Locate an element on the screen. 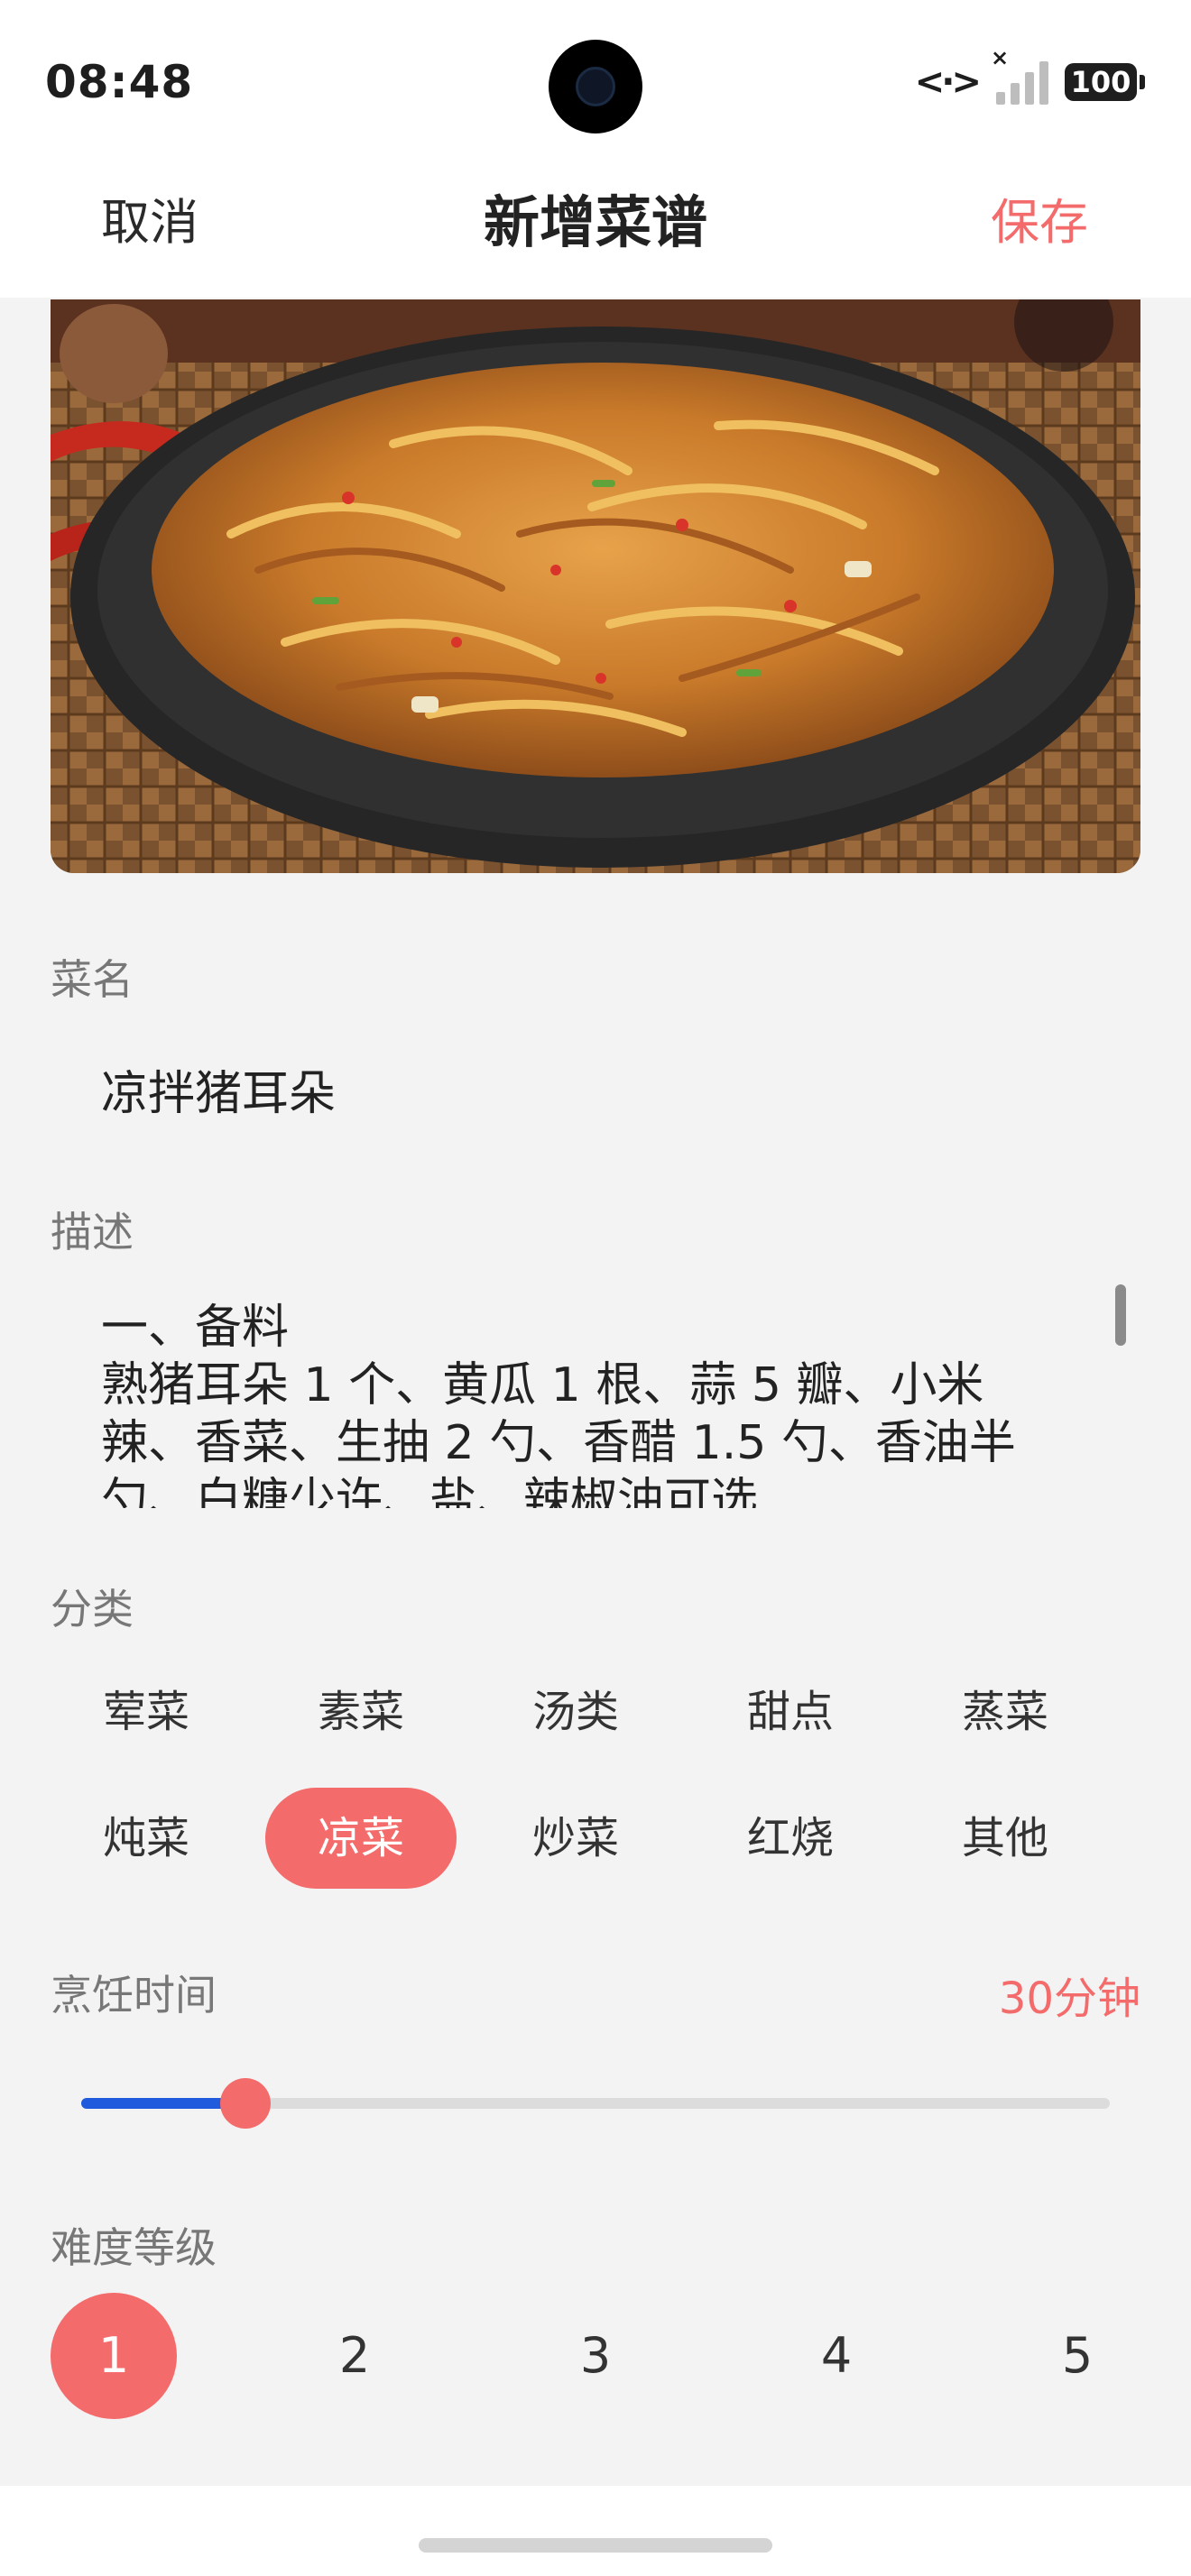 This screenshot has width=1191, height=2576. category-chip: 素菜 is located at coordinates (361, 1711).